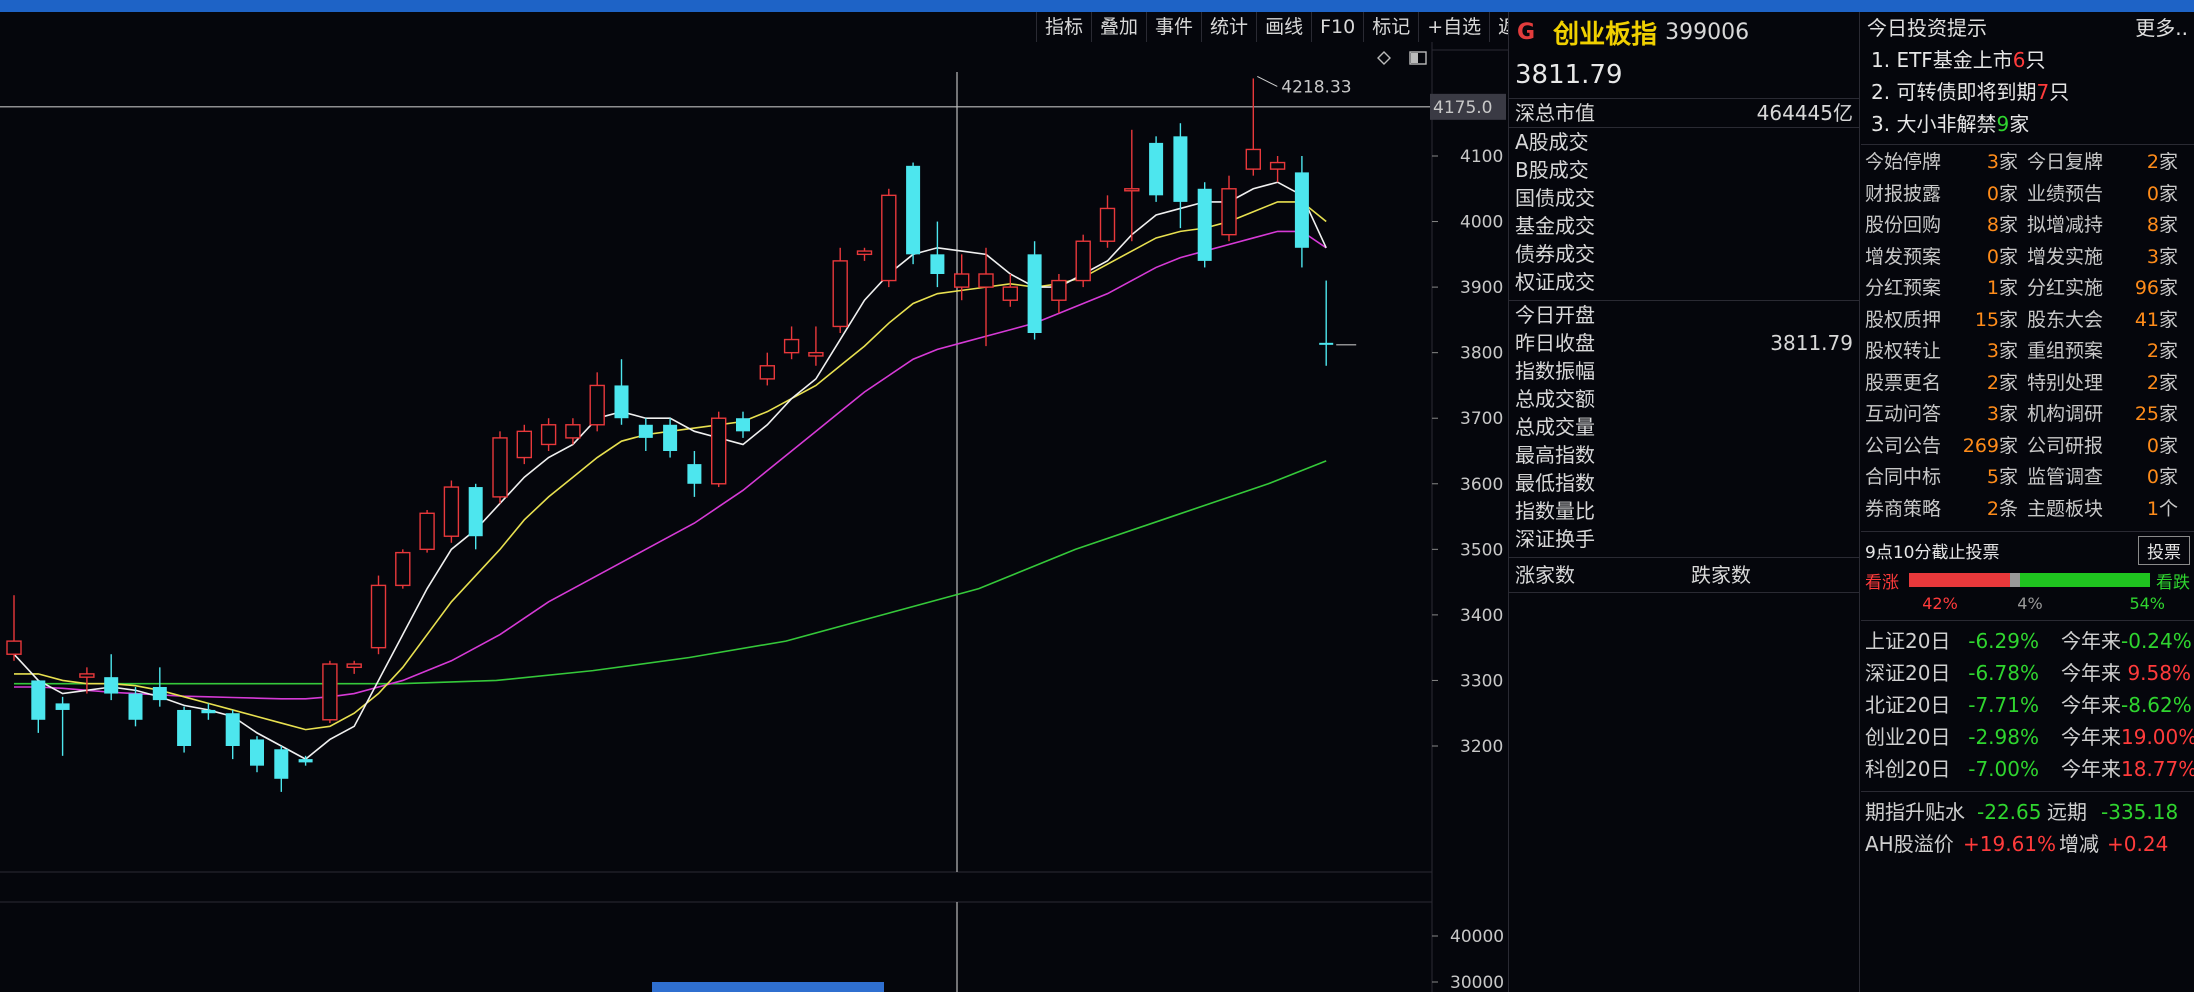  What do you see at coordinates (1118, 27) in the screenshot?
I see `toolbar-button-1: 叠加` at bounding box center [1118, 27].